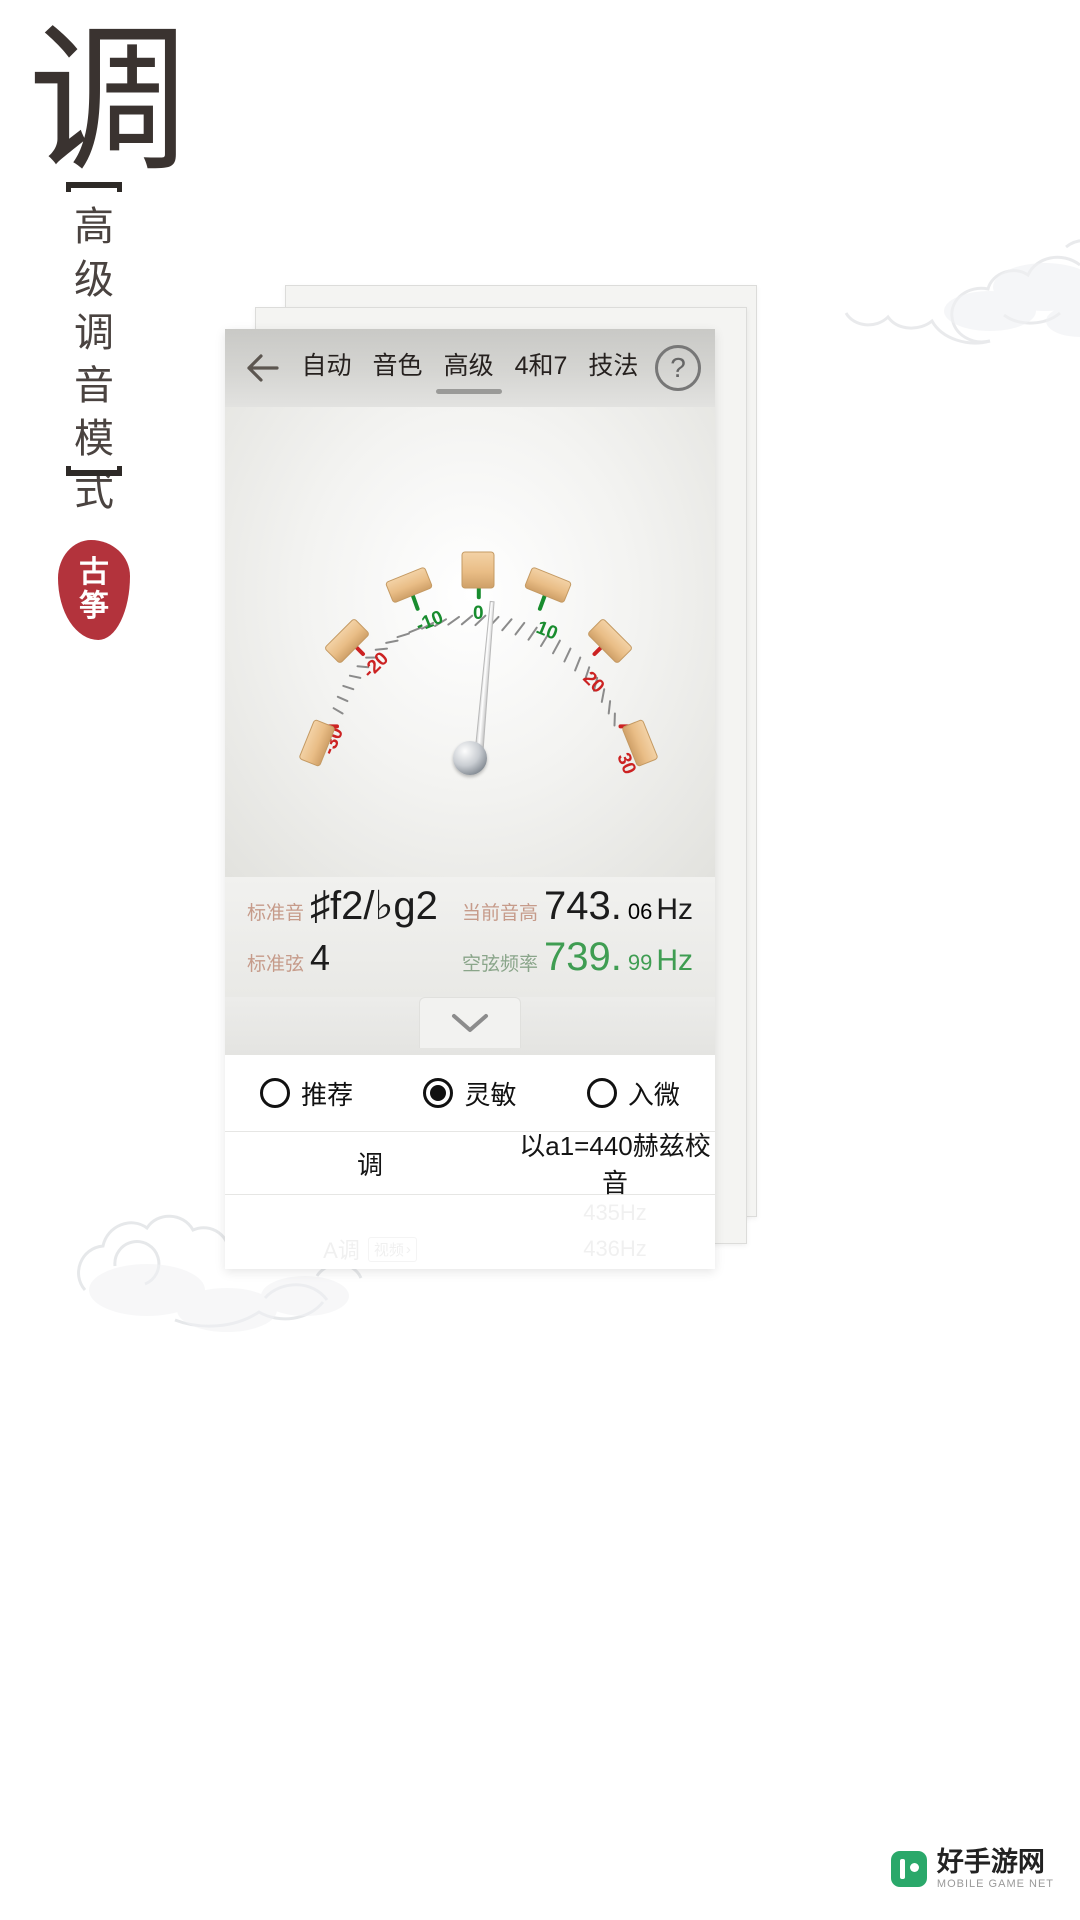 This screenshot has height=1920, width=1080. I want to click on top-tab-bar: 自动 音色 高级 4和7 技法 ?, so click(470, 368).